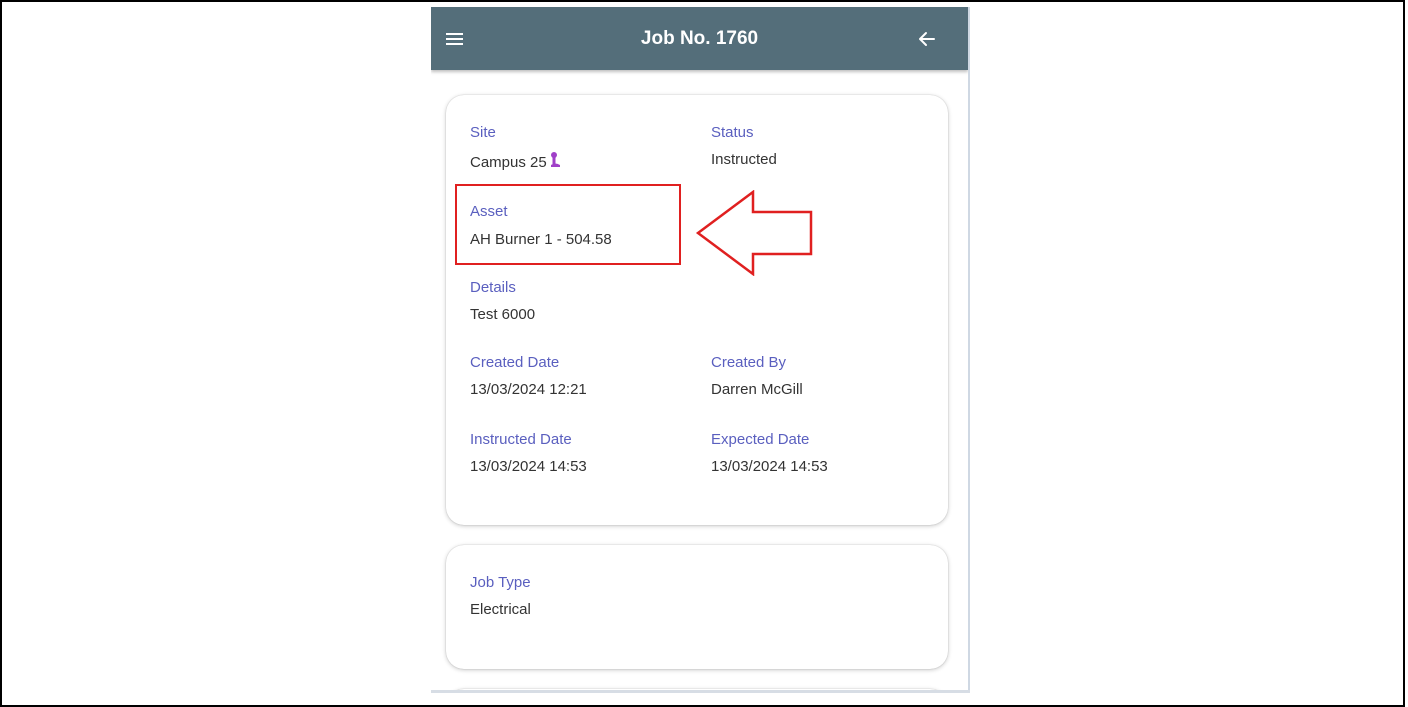 The image size is (1408, 707). I want to click on details-label: Details, so click(493, 287).